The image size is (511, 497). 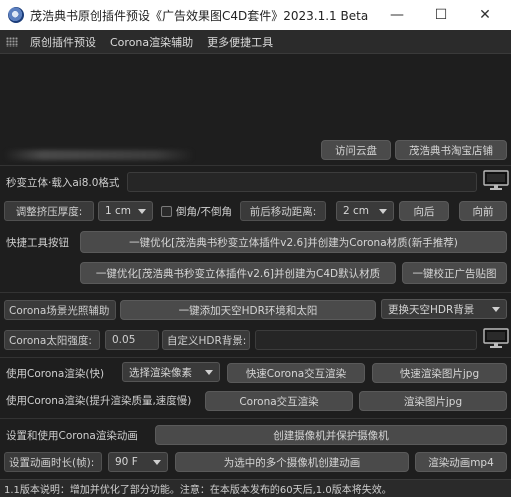 I want to click on custom-hdr-path-input, so click(x=366, y=340).